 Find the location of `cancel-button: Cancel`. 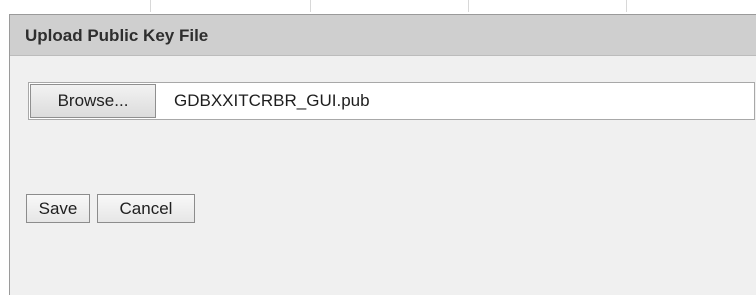

cancel-button: Cancel is located at coordinates (146, 208).